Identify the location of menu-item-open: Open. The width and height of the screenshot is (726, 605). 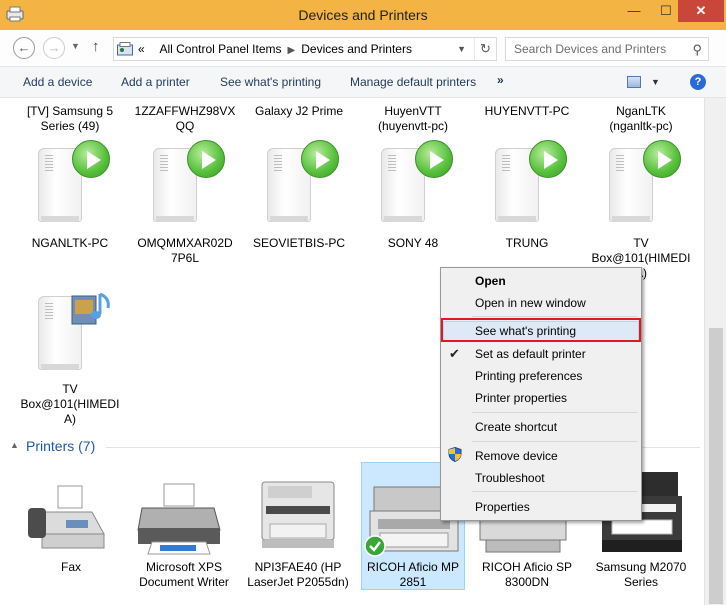
(490, 281).